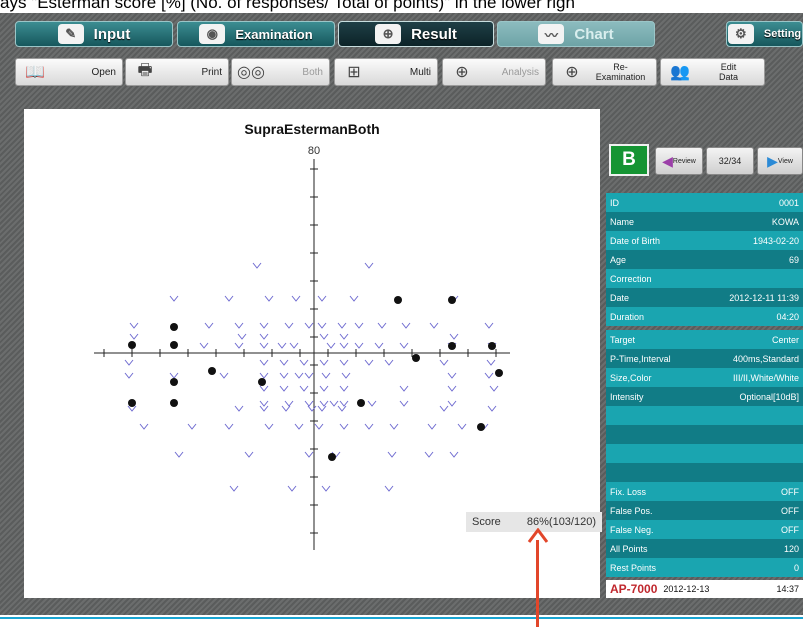  I want to click on open-button: 📖 Open, so click(69, 72).